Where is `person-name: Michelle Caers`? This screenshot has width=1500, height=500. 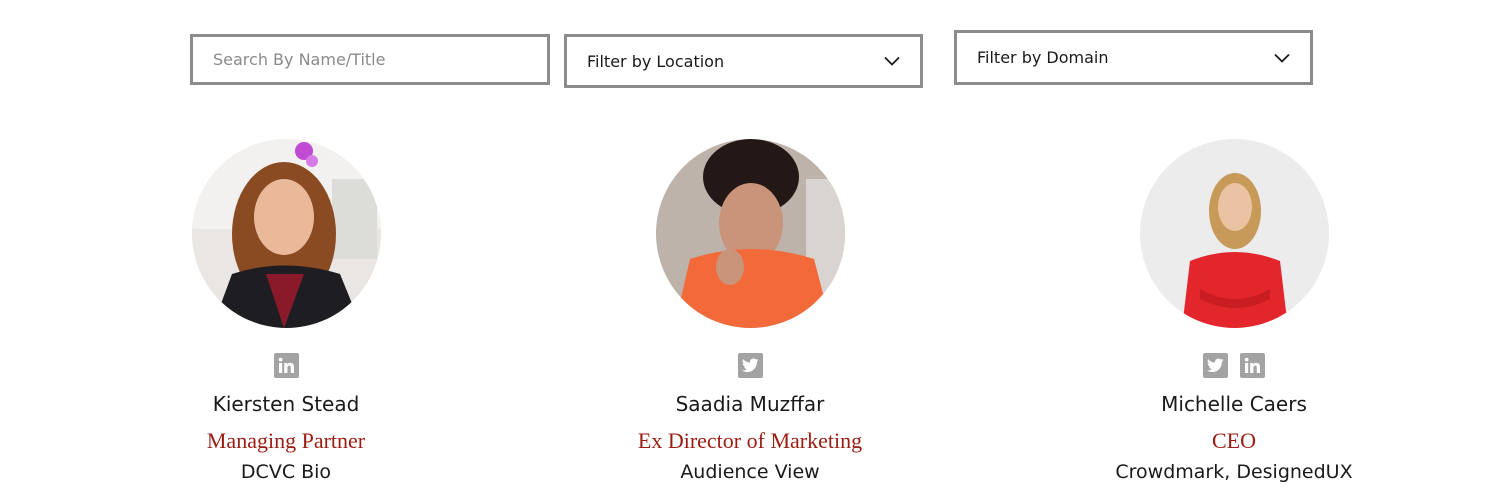 person-name: Michelle Caers is located at coordinates (1234, 404).